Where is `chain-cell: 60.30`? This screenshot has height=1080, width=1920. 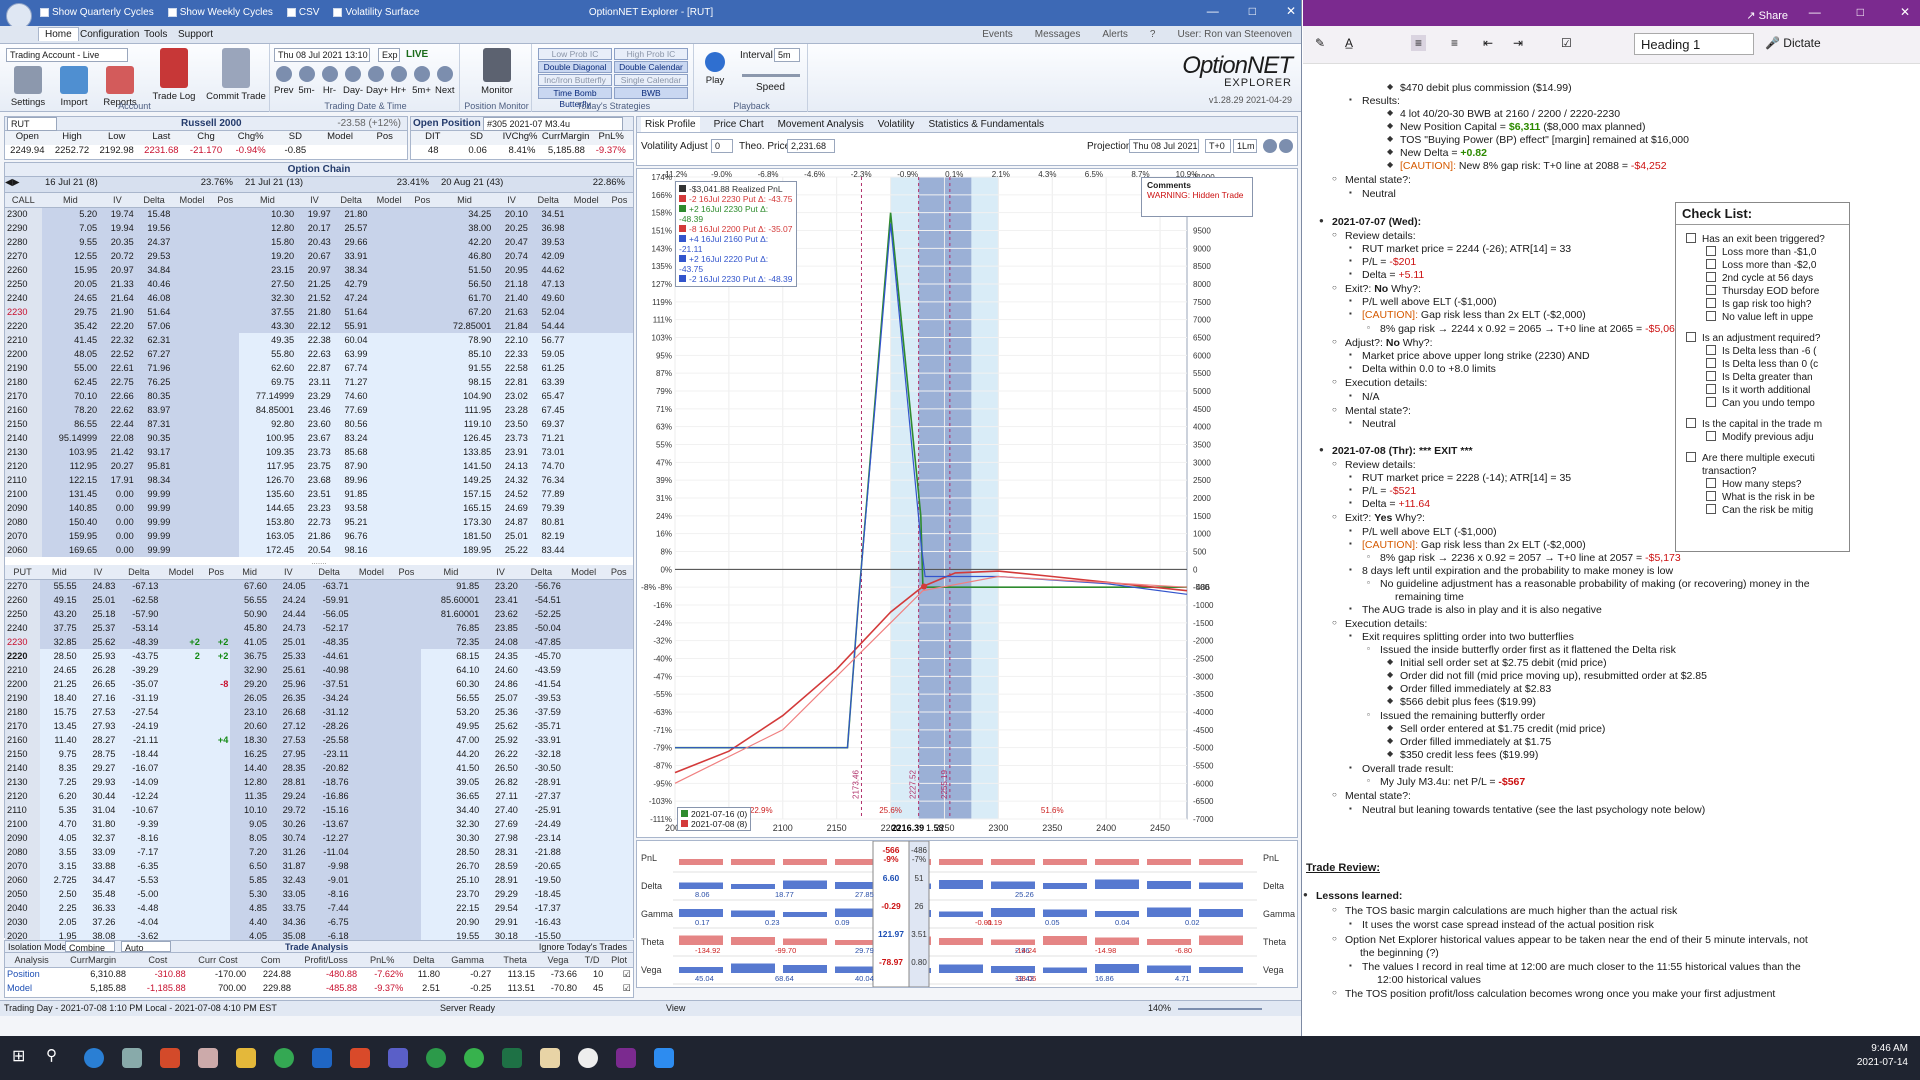
chain-cell: 60.30 is located at coordinates (451, 684).